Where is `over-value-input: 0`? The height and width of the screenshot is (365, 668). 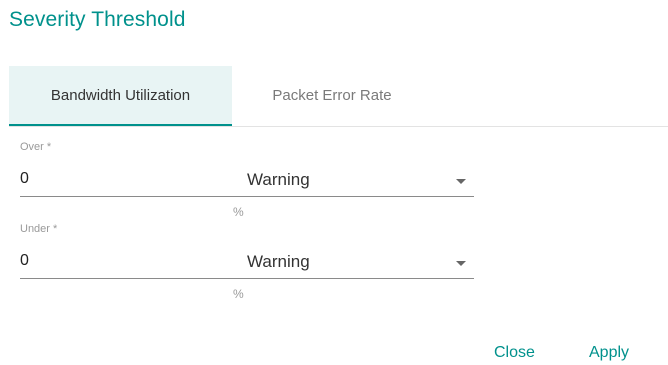
over-value-input: 0 is located at coordinates (24, 179).